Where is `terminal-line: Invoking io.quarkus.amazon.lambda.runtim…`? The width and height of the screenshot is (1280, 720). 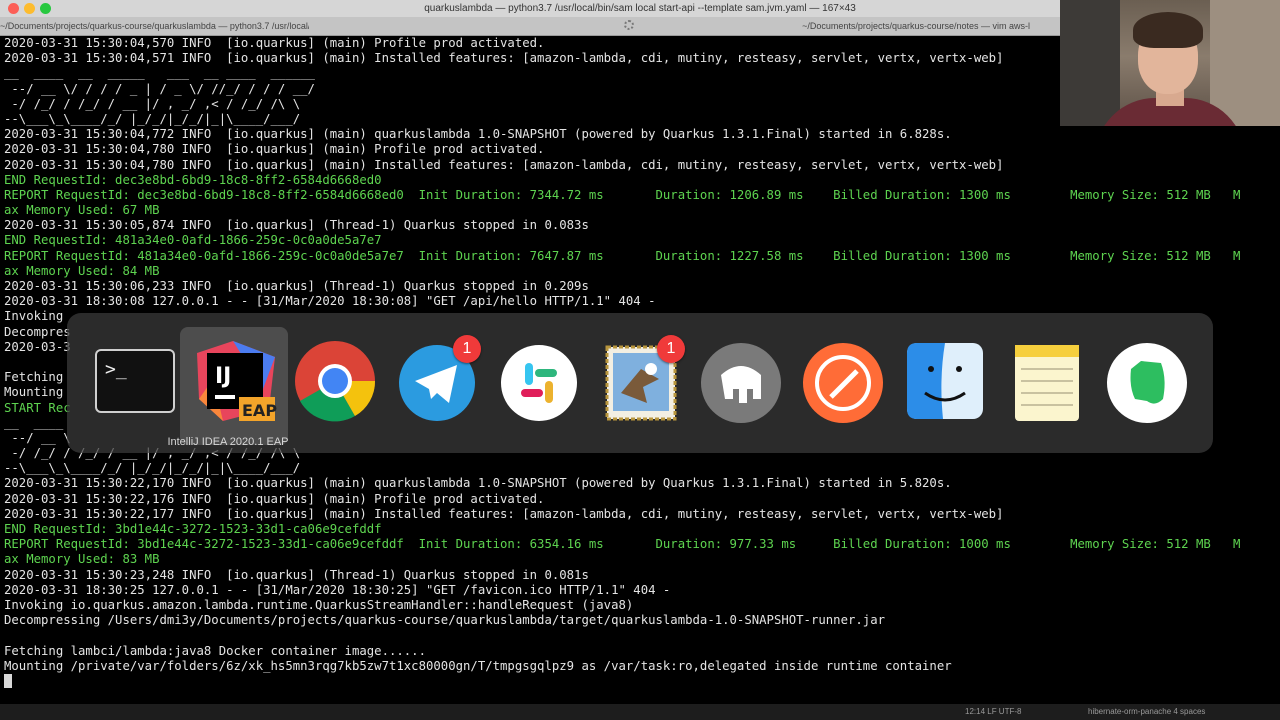
terminal-line: Invoking io.quarkus.amazon.lambda.runtim… is located at coordinates (319, 604).